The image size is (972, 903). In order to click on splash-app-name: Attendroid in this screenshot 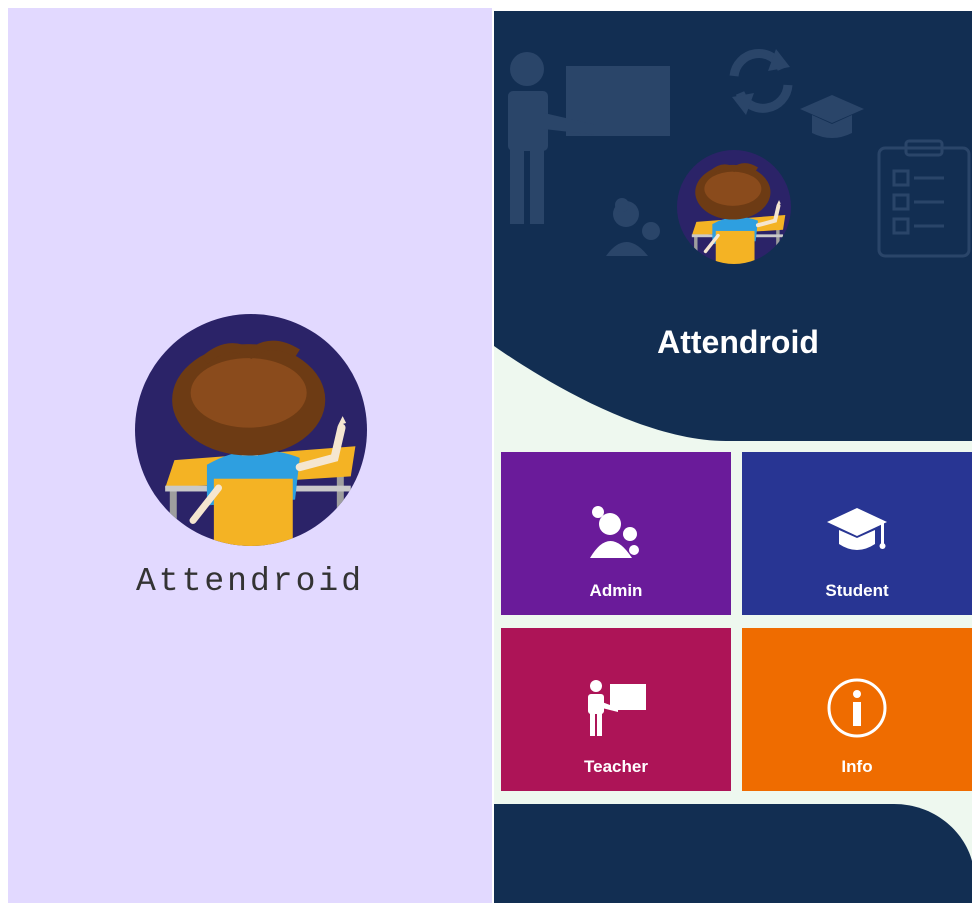, I will do `click(250, 581)`.